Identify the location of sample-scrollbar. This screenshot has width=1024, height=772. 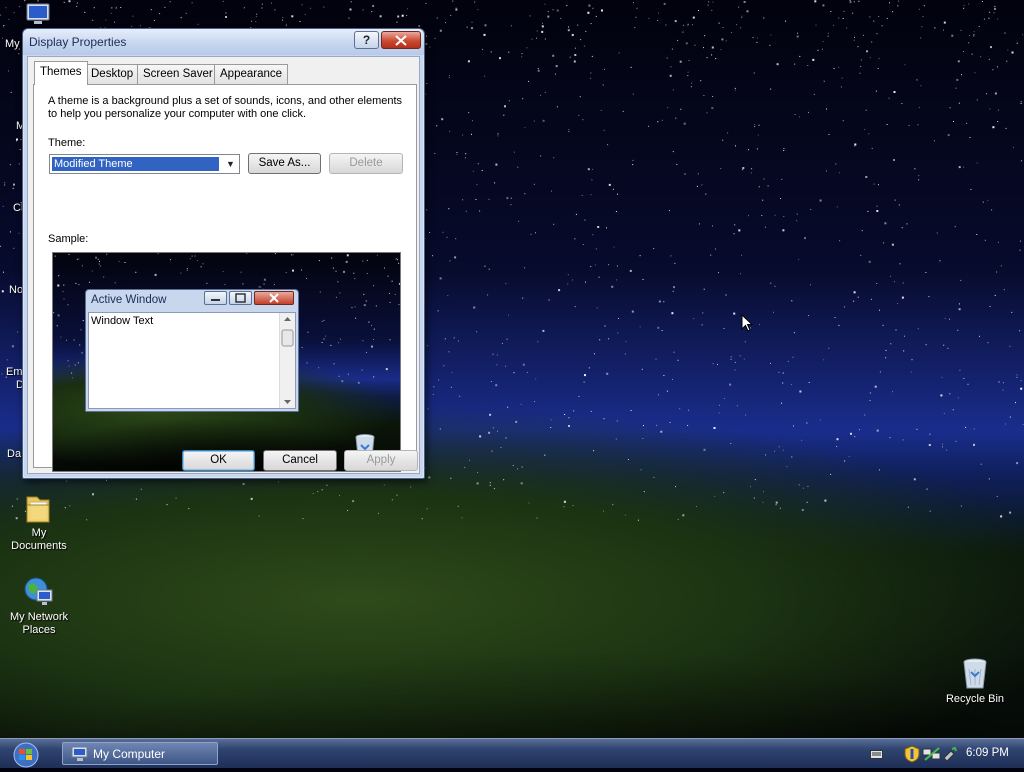
(287, 360).